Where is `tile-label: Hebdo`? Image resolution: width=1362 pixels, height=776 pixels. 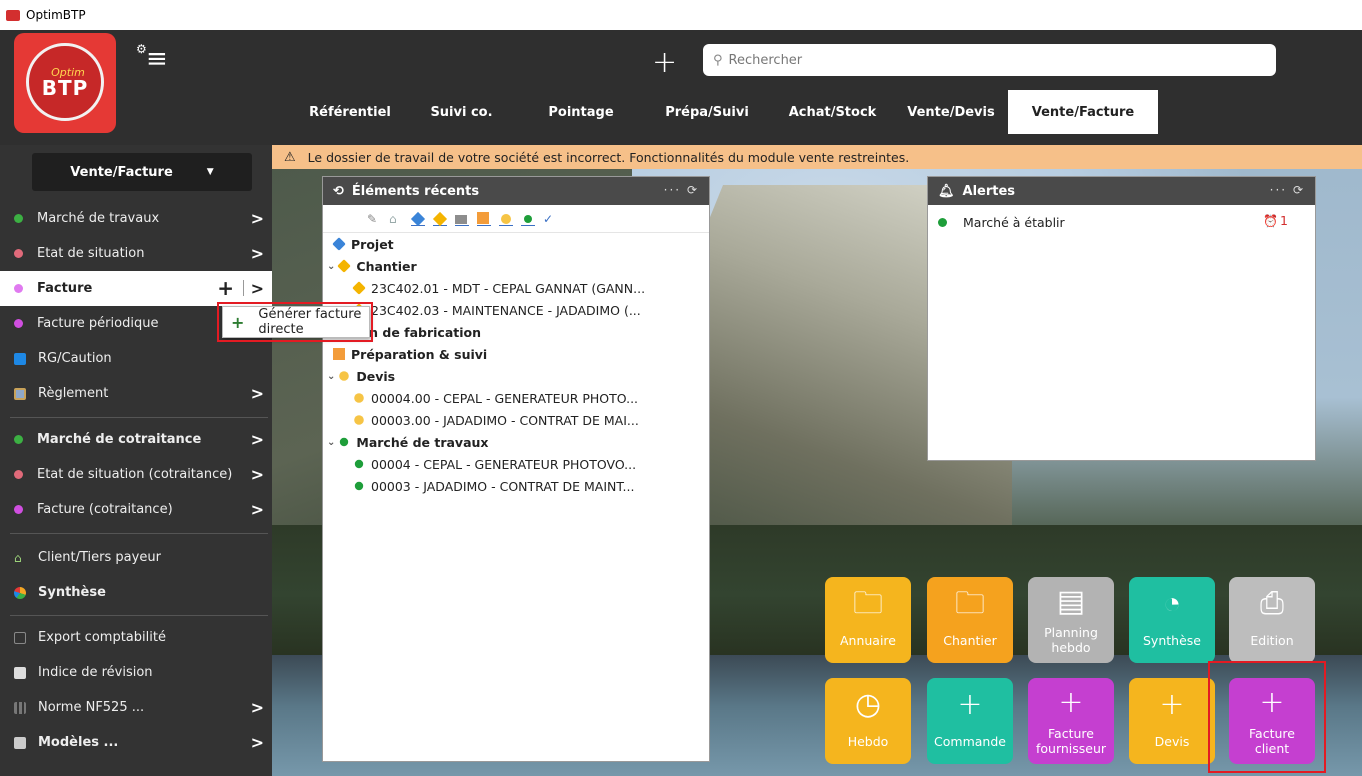
tile-label: Hebdo is located at coordinates (868, 741).